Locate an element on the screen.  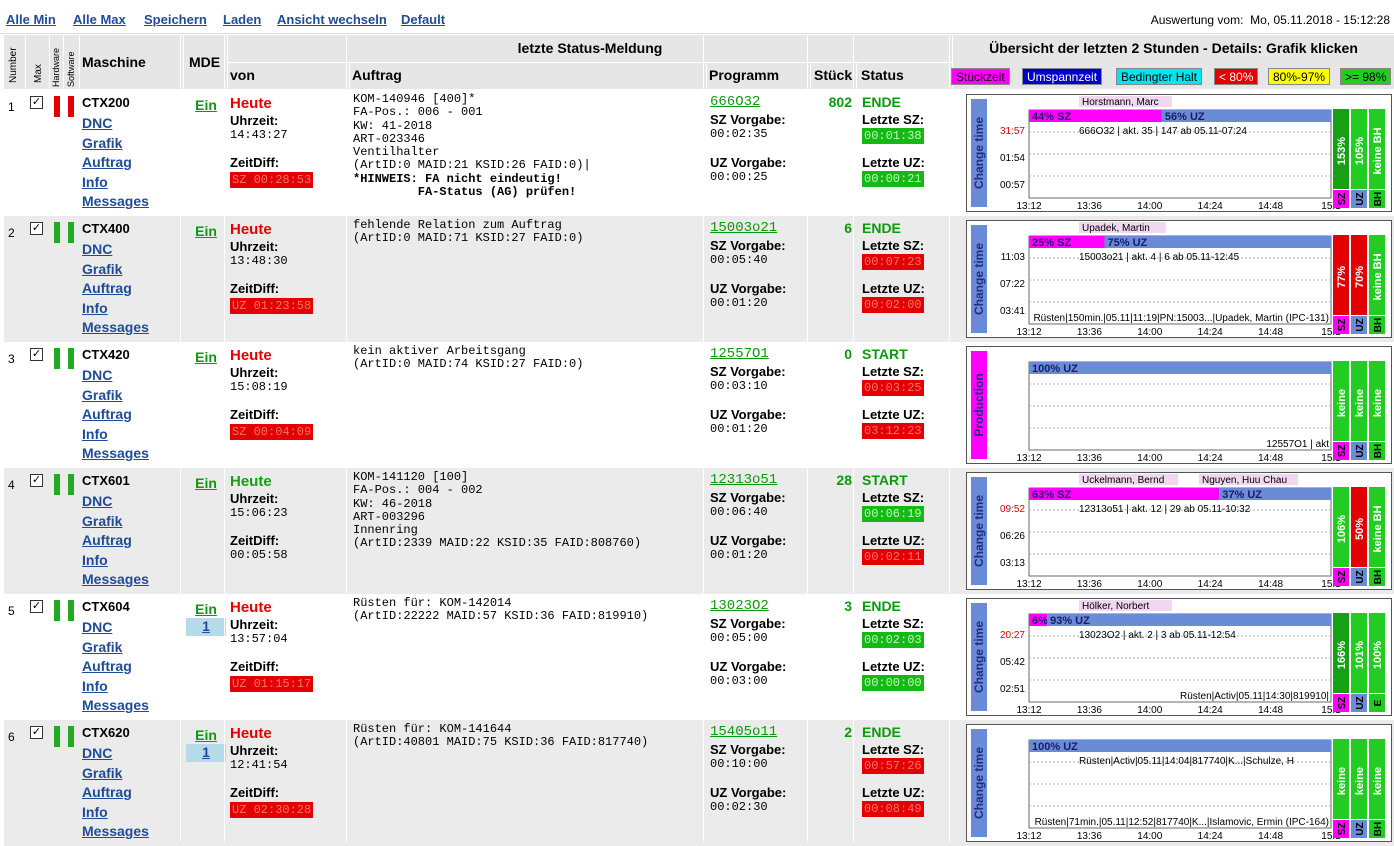
programm-link: 12557O1 is located at coordinates (760, 354).